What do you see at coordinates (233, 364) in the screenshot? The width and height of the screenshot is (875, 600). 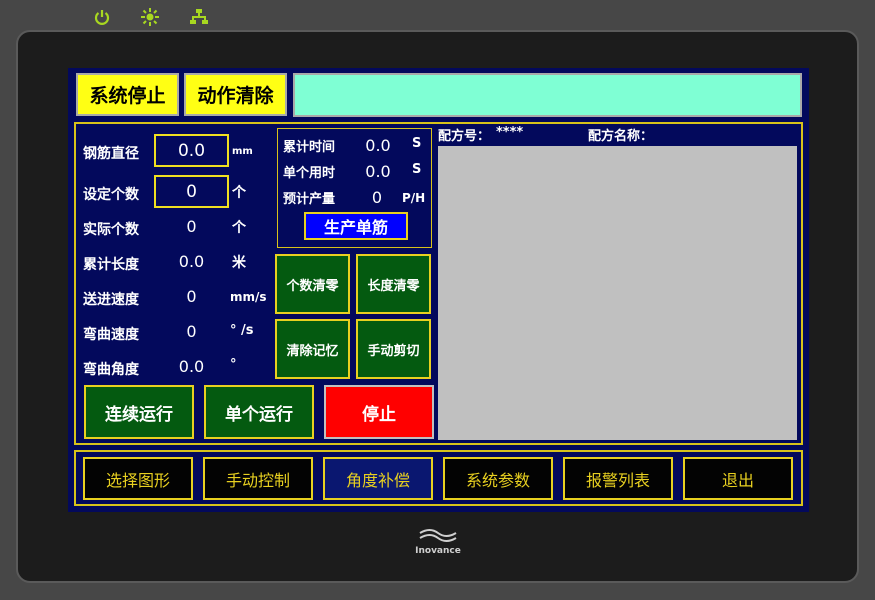 I see `bend-angle-unit: °` at bounding box center [233, 364].